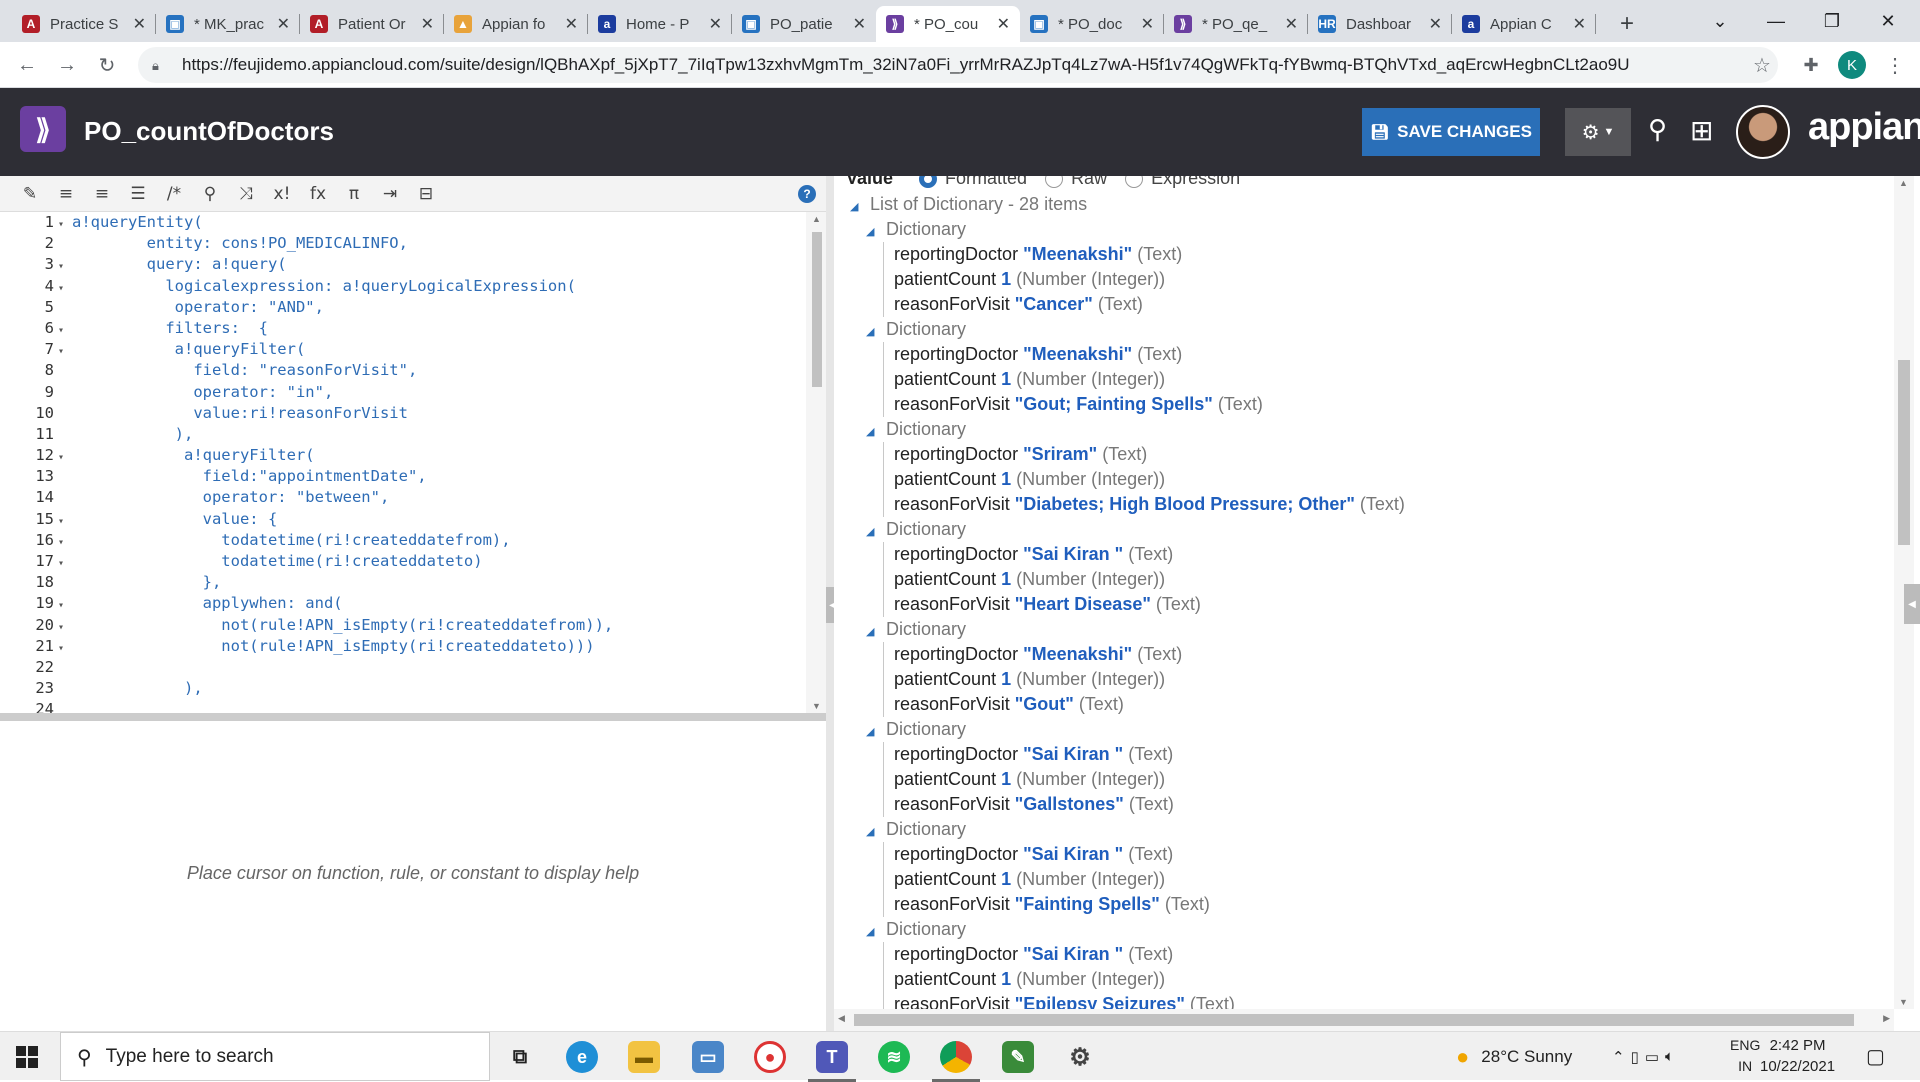 Image resolution: width=1920 pixels, height=1082 pixels. Describe the element at coordinates (1080, 1057) in the screenshot. I see `settings-gear-icon: ⚙` at that location.